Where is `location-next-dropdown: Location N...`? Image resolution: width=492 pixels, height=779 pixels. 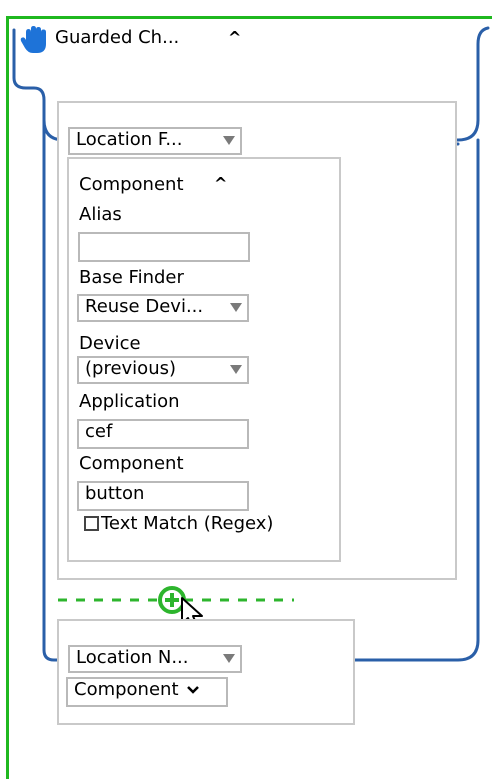 location-next-dropdown: Location N... is located at coordinates (155, 659).